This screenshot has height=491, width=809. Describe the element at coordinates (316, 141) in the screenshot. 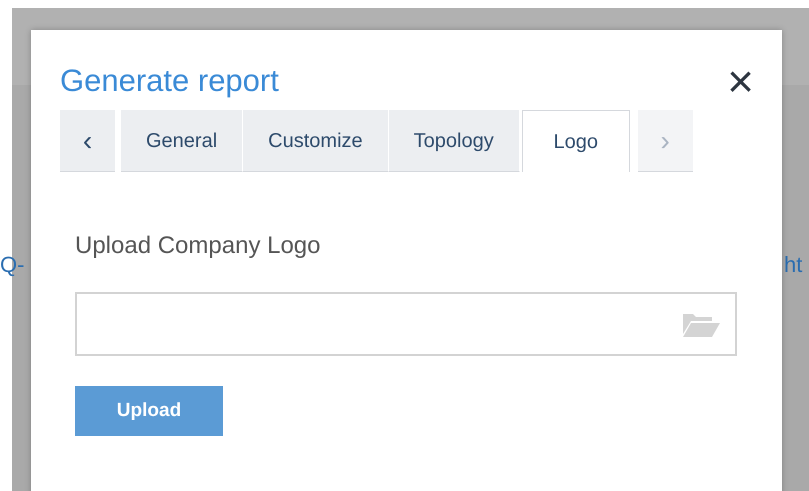

I see `tab: Customize` at that location.